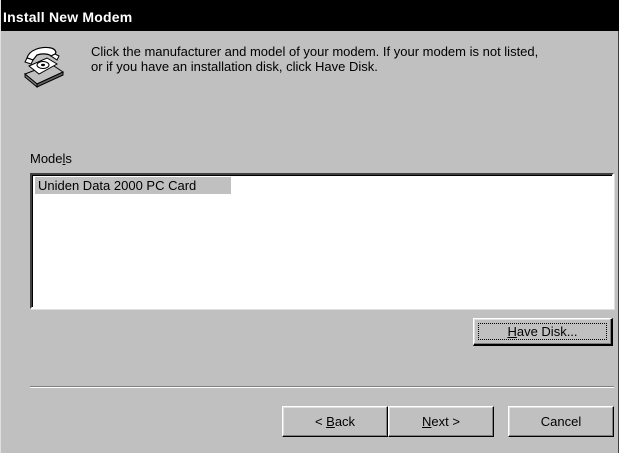 This screenshot has width=619, height=453. Describe the element at coordinates (427, 421) in the screenshot. I see `next-accel: N` at that location.